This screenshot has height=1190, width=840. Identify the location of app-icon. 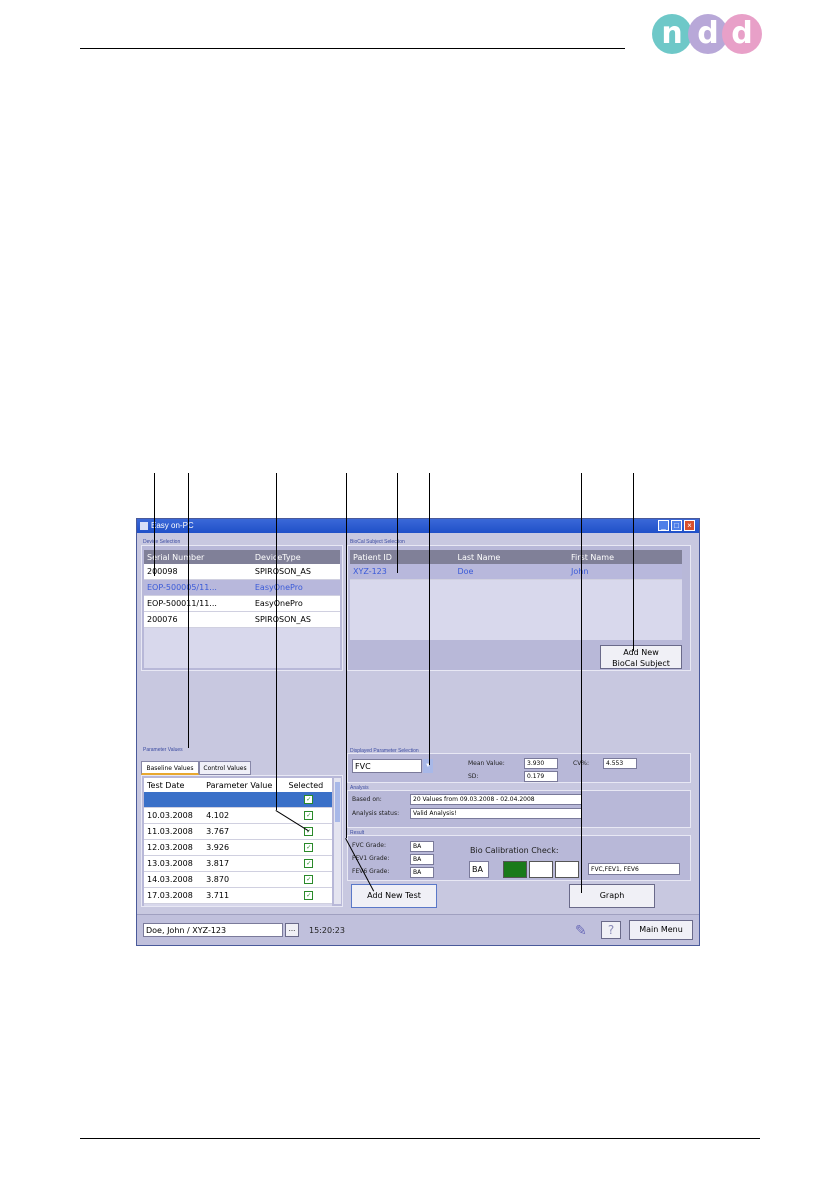
(144, 526).